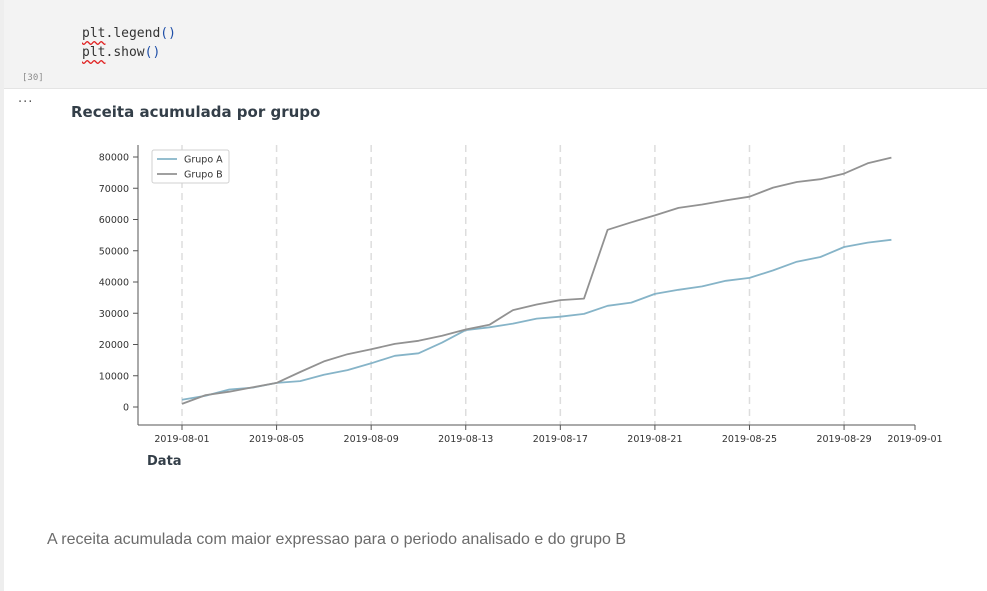  Describe the element at coordinates (465, 439) in the screenshot. I see `x-tick-label: 2019-08-13` at that location.